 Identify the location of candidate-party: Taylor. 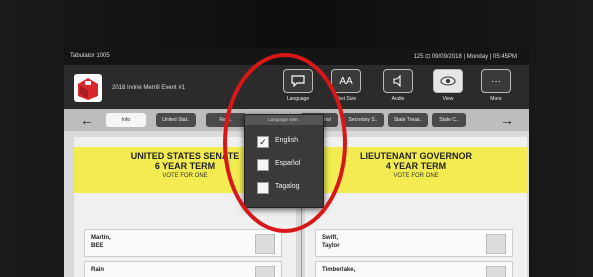
(331, 246).